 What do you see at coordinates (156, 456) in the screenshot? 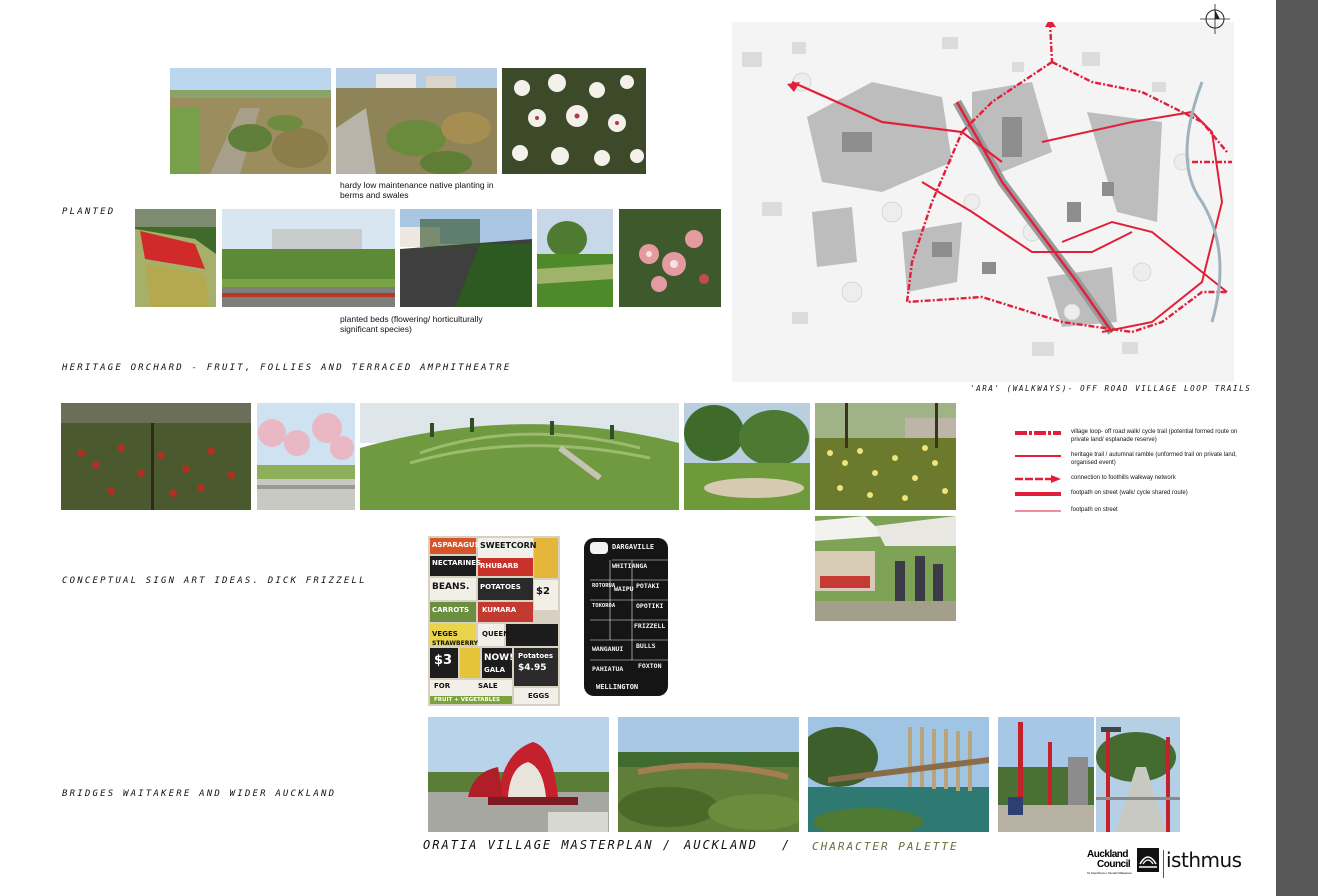
I see `photo-apple-orchard` at bounding box center [156, 456].